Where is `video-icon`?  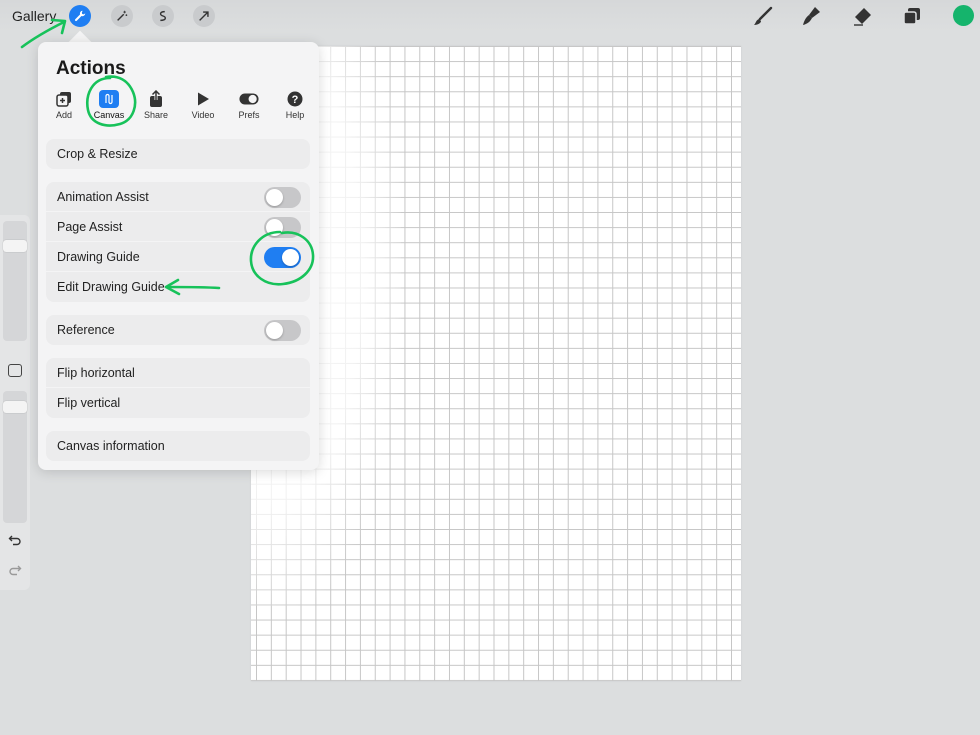 video-icon is located at coordinates (203, 99).